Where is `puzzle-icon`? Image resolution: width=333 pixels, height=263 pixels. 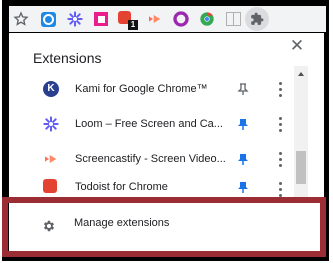 puzzle-icon is located at coordinates (257, 19).